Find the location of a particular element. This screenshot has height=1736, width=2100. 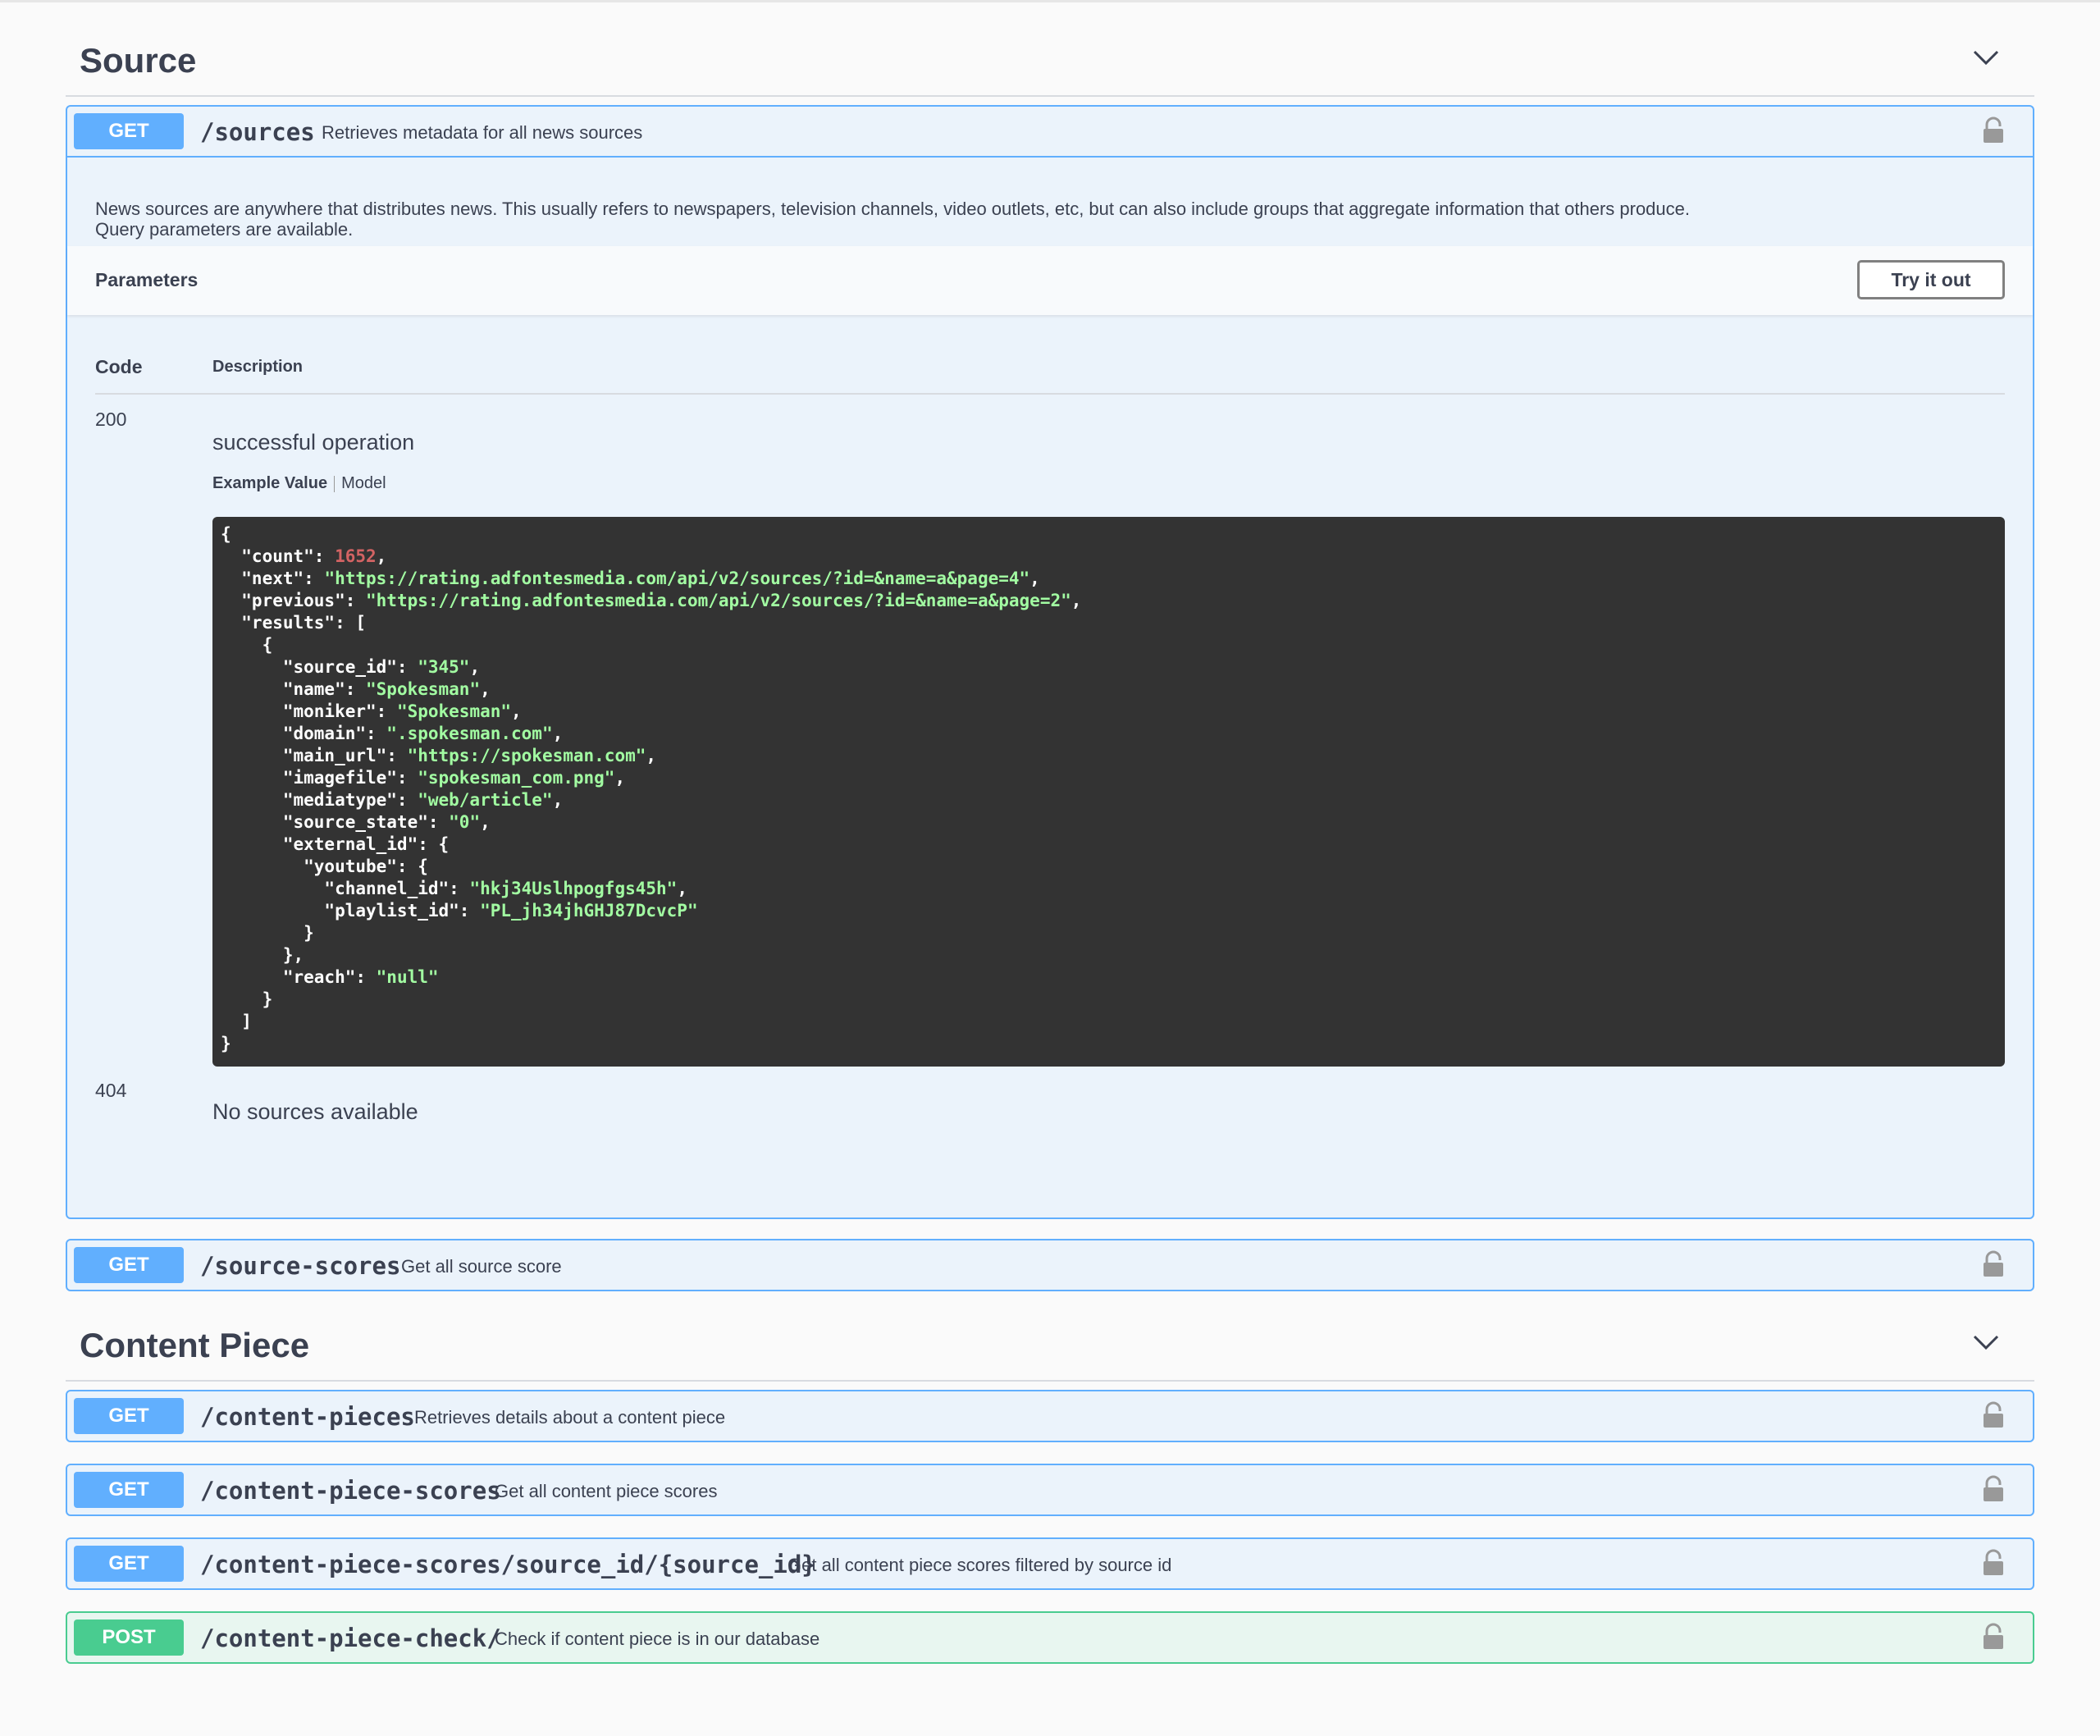

method-badge: POST is located at coordinates (129, 1638).